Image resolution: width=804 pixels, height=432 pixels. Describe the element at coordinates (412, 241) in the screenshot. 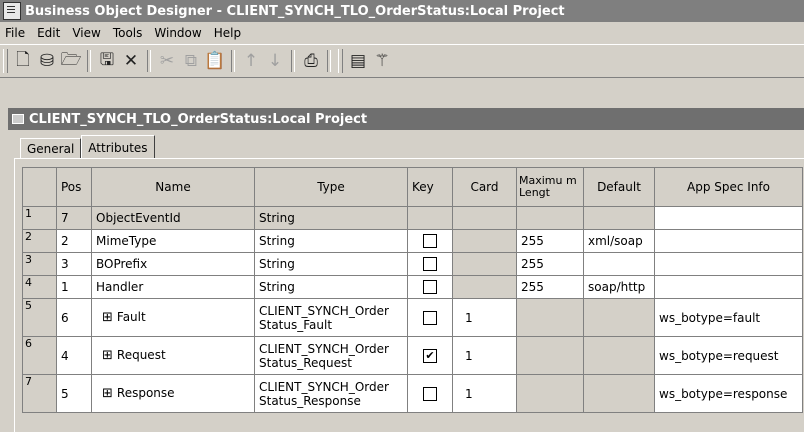

I see `table-row: 2 2 MimeType String 255 xml/soap` at that location.